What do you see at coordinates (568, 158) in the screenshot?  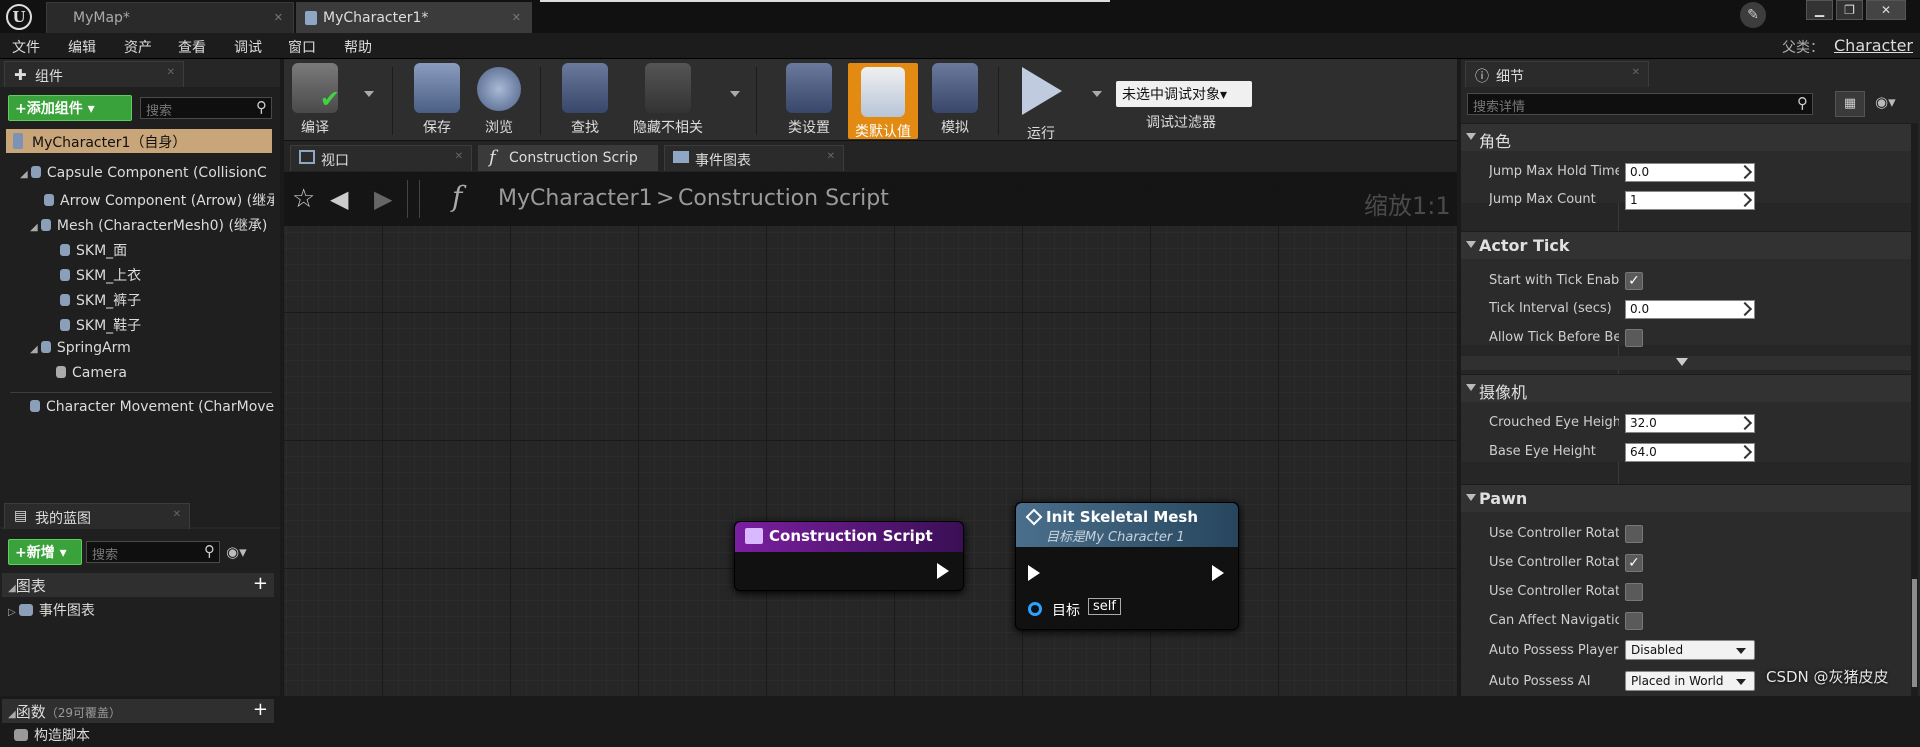 I see `tab-construction-script: f Construction Scrip` at bounding box center [568, 158].